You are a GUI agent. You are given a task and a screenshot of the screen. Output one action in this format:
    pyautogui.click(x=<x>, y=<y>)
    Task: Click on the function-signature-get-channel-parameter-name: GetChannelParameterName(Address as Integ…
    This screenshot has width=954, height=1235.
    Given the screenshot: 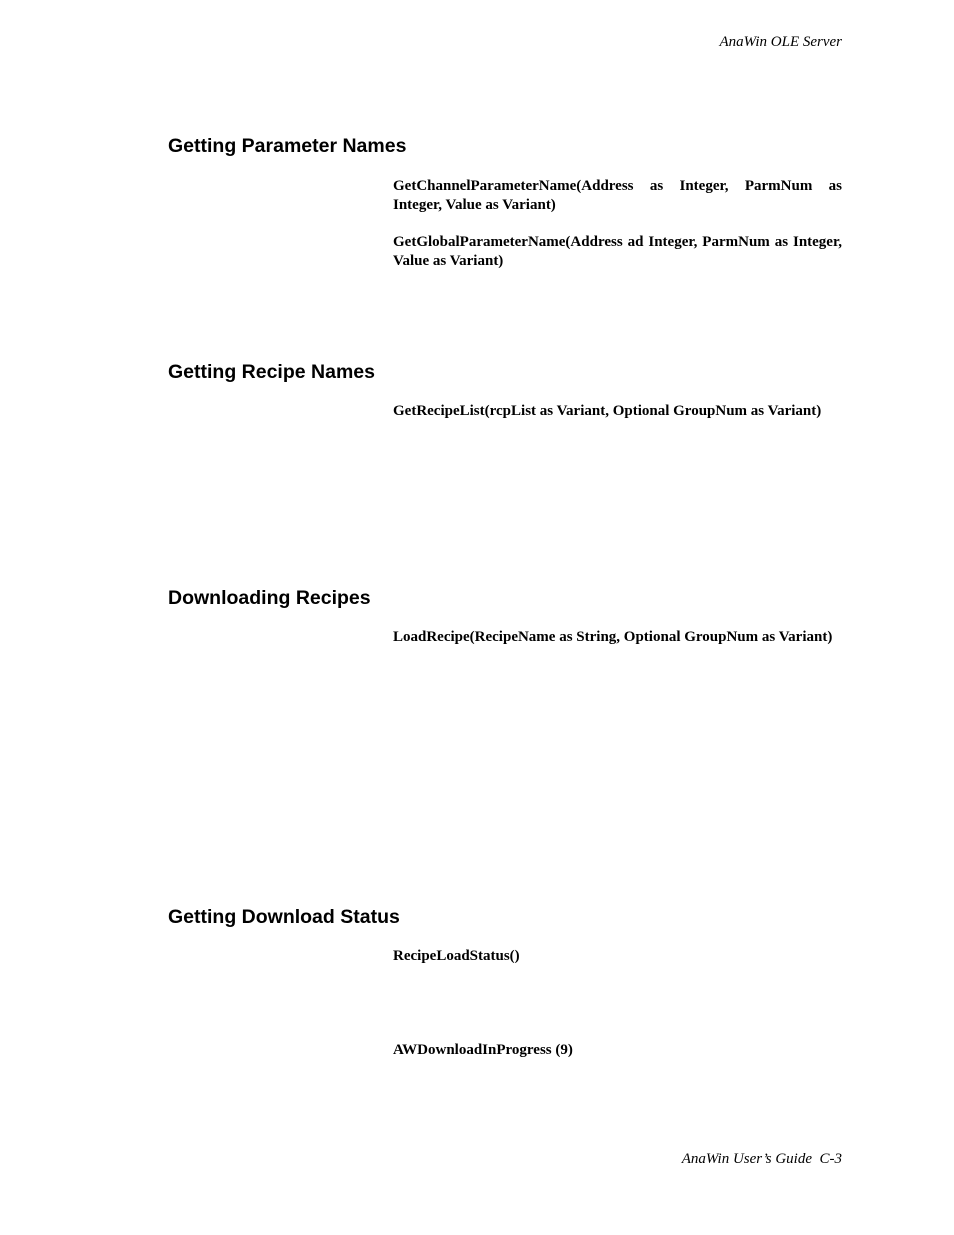 What is the action you would take?
    pyautogui.click(x=617, y=195)
    